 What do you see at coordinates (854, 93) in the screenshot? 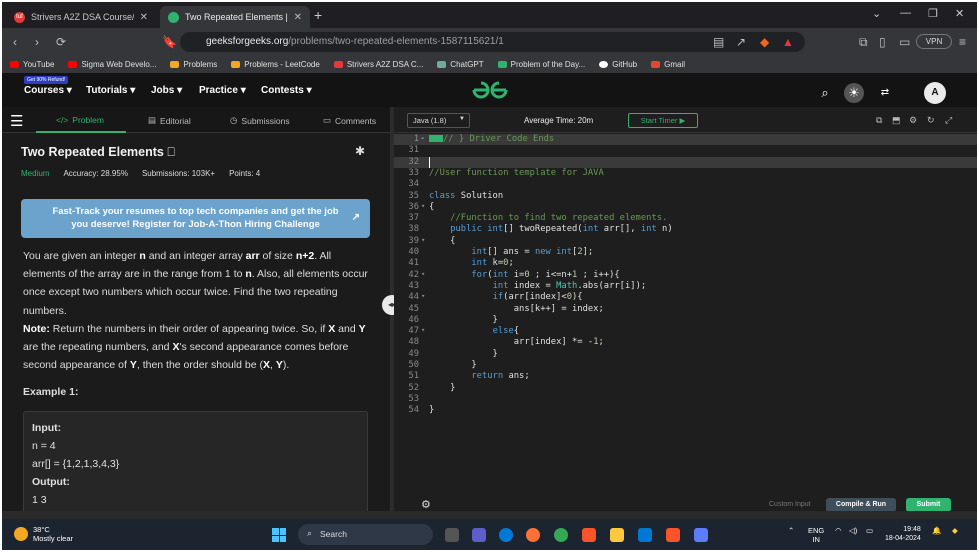
I see `theme-toggle-icon: ☀` at bounding box center [854, 93].